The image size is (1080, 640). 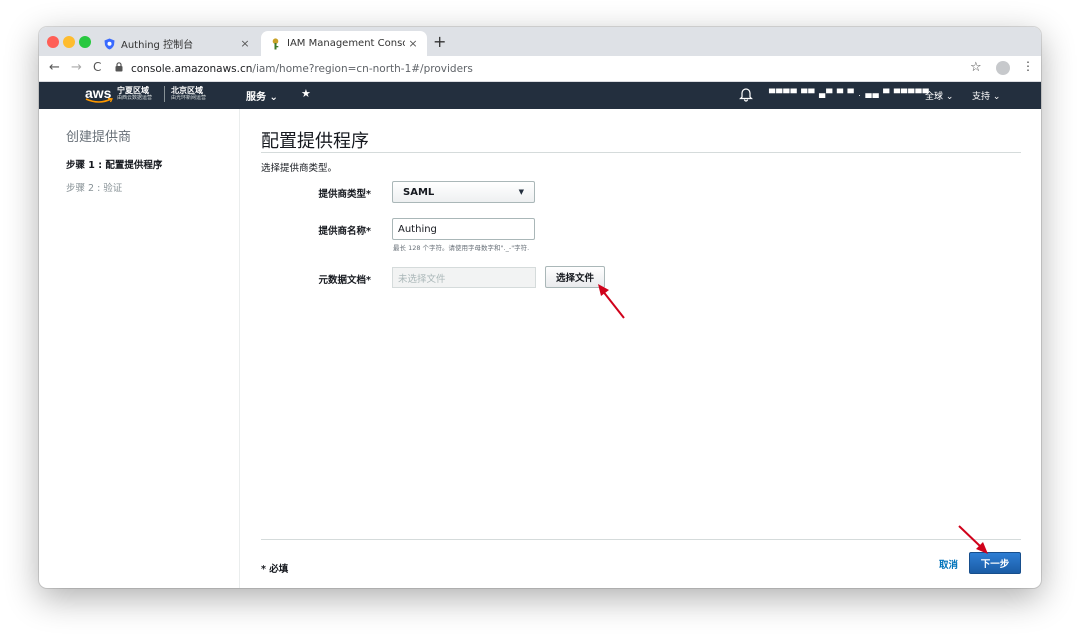 I want to click on forward-button: →, so click(x=76, y=67).